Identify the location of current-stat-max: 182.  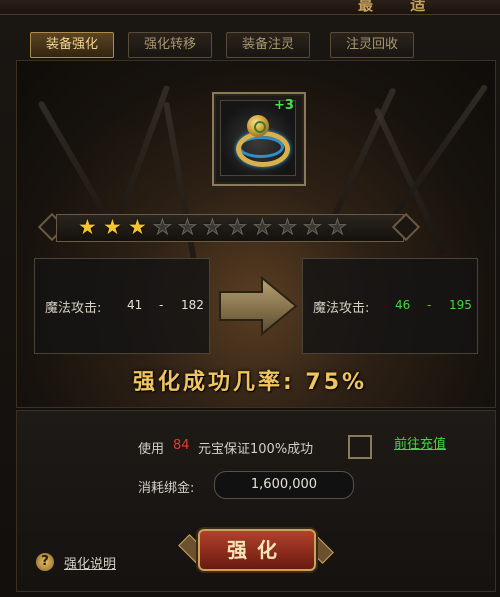
(192, 305).